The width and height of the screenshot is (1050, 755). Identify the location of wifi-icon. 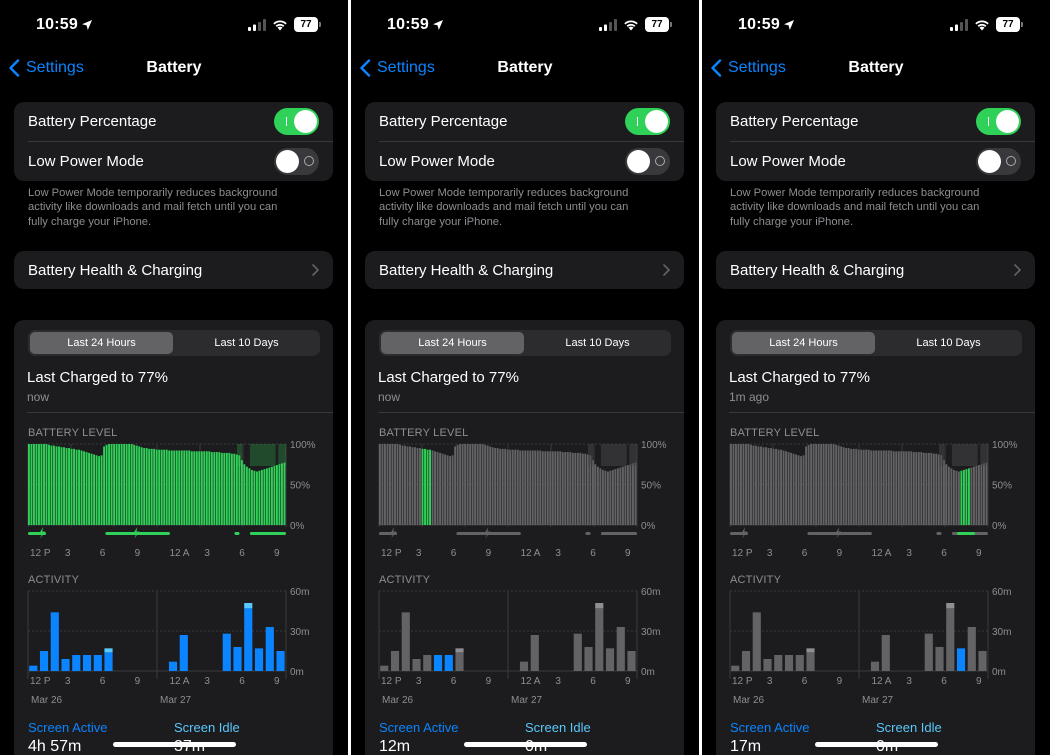
(280, 25).